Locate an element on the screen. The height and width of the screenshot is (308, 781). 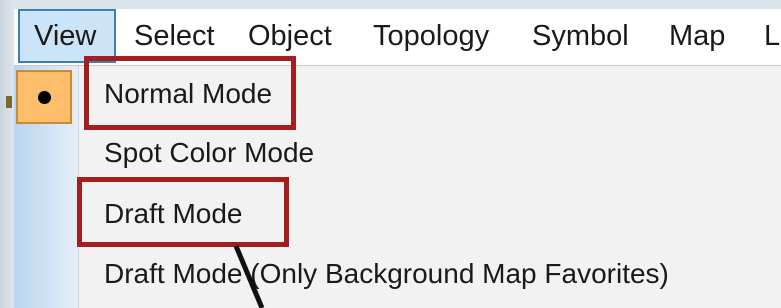
menu-view: View is located at coordinates (67, 36).